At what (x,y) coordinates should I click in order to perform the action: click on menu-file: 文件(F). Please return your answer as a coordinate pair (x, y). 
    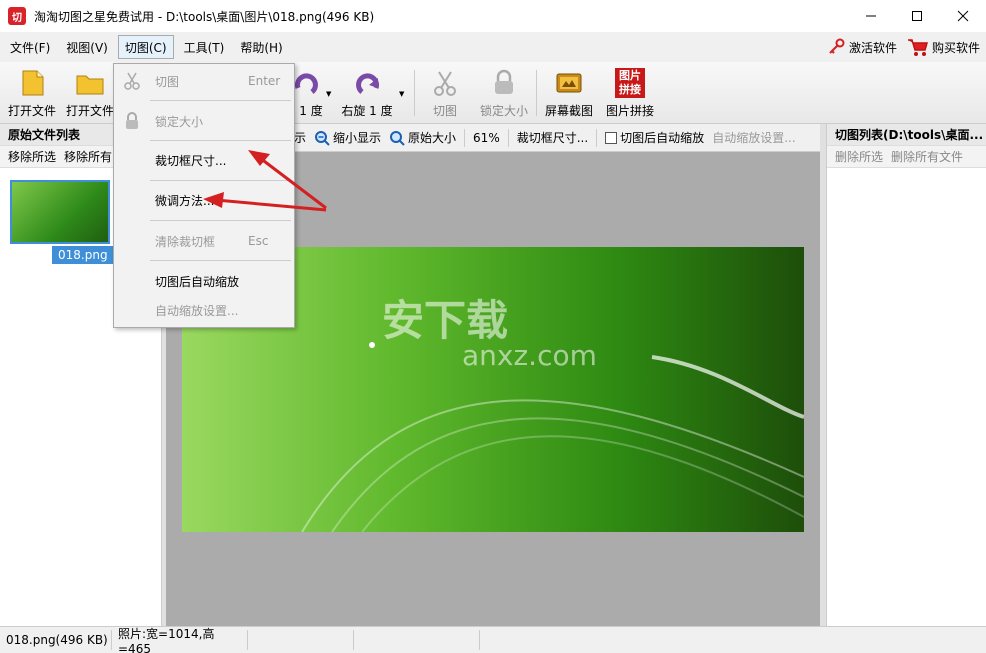
    Looking at the image, I should click on (30, 47).